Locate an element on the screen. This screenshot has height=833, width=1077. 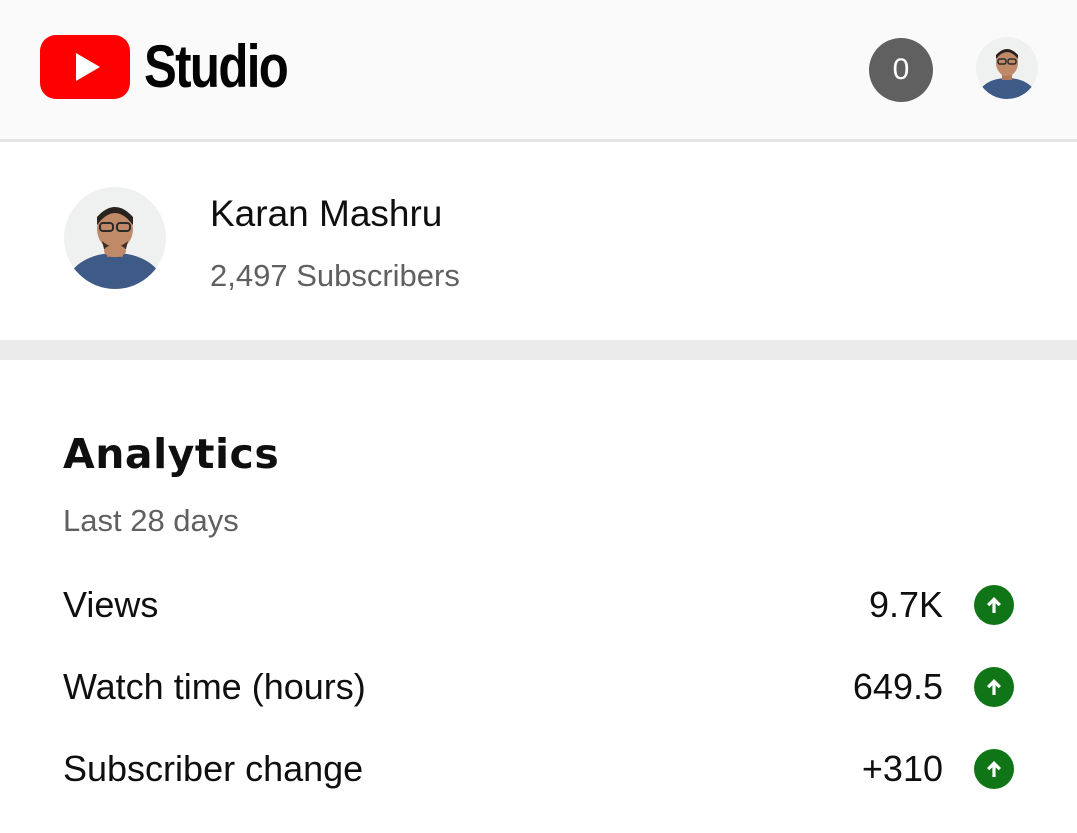
channel-name: Karan Mashru is located at coordinates (326, 213).